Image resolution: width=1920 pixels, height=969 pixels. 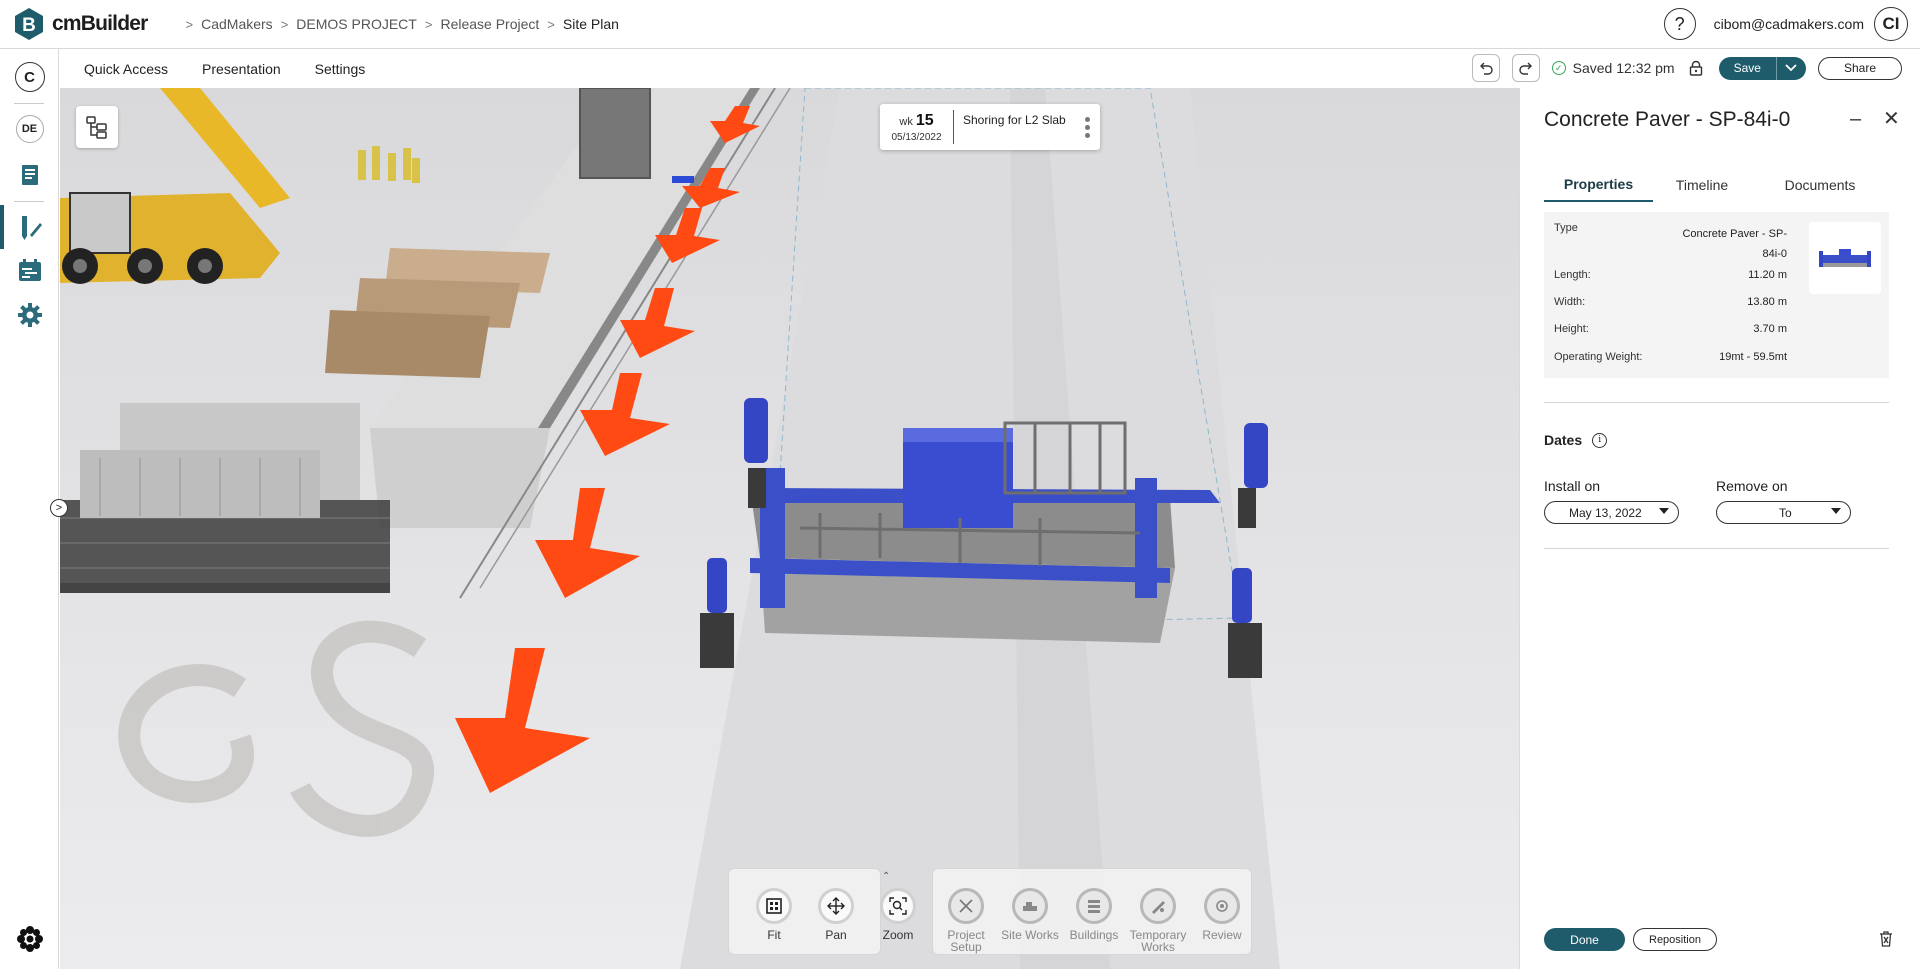 I want to click on rail-documents, so click(x=29, y=175).